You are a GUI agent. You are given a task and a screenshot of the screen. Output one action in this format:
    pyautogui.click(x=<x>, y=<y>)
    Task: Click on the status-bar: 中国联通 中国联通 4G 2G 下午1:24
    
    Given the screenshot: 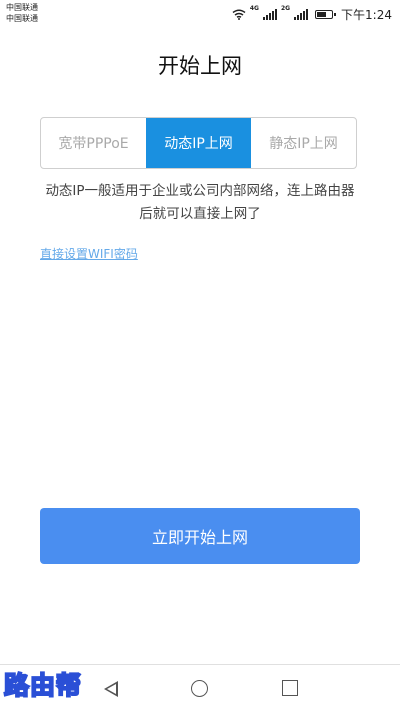 What is the action you would take?
    pyautogui.click(x=200, y=14)
    